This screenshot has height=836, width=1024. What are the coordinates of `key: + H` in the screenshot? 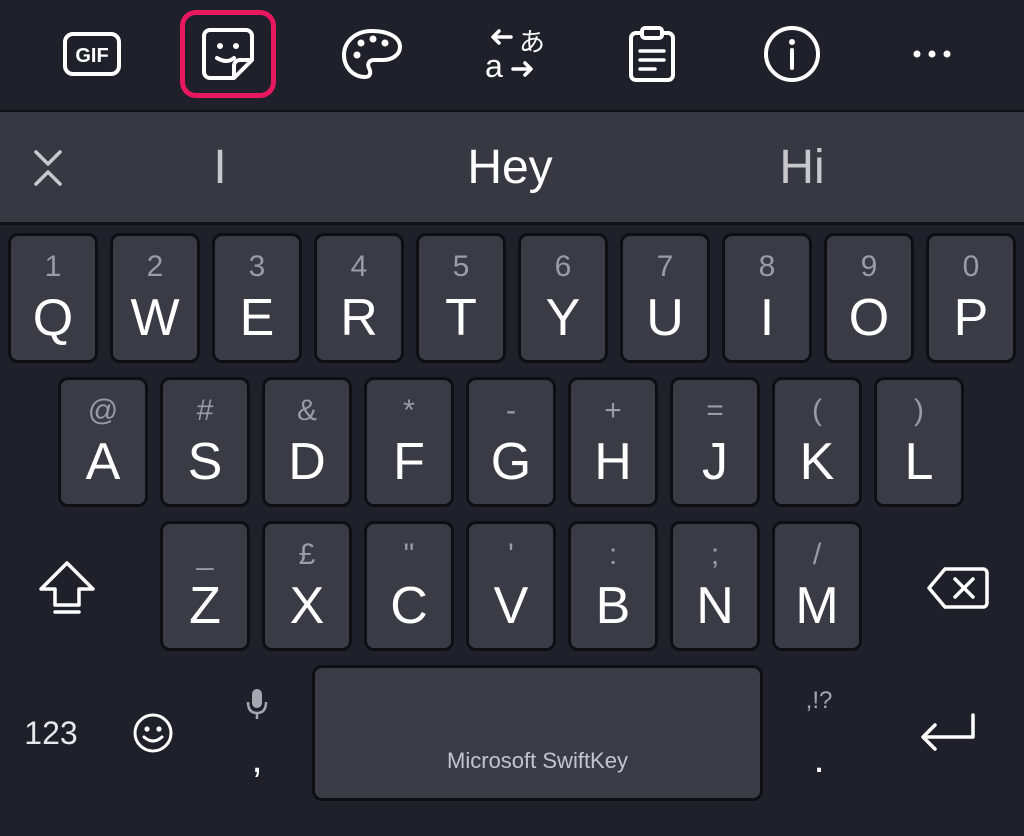 It's located at (613, 442).